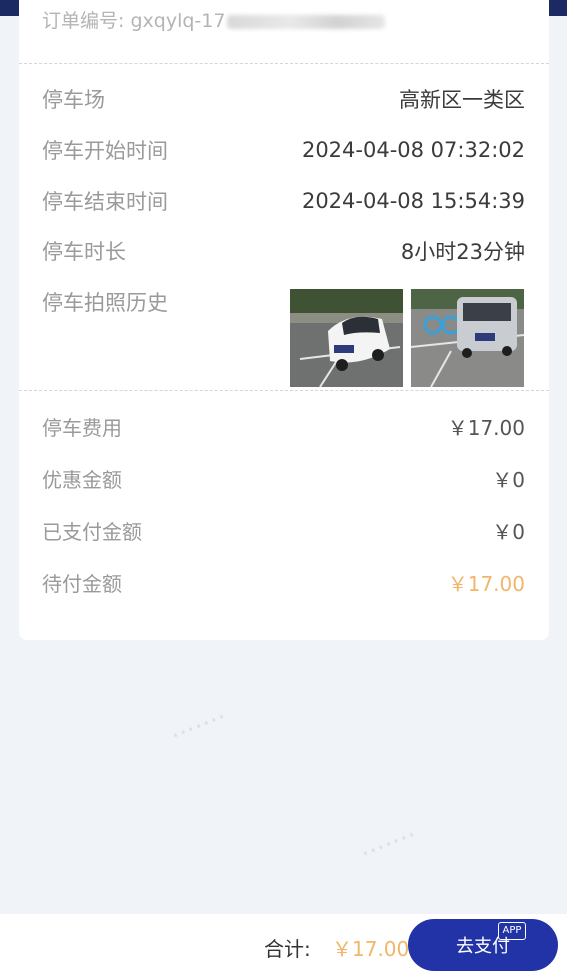  Describe the element at coordinates (283, 530) in the screenshot. I see `row-paid: 已支付金额 ￥0` at that location.